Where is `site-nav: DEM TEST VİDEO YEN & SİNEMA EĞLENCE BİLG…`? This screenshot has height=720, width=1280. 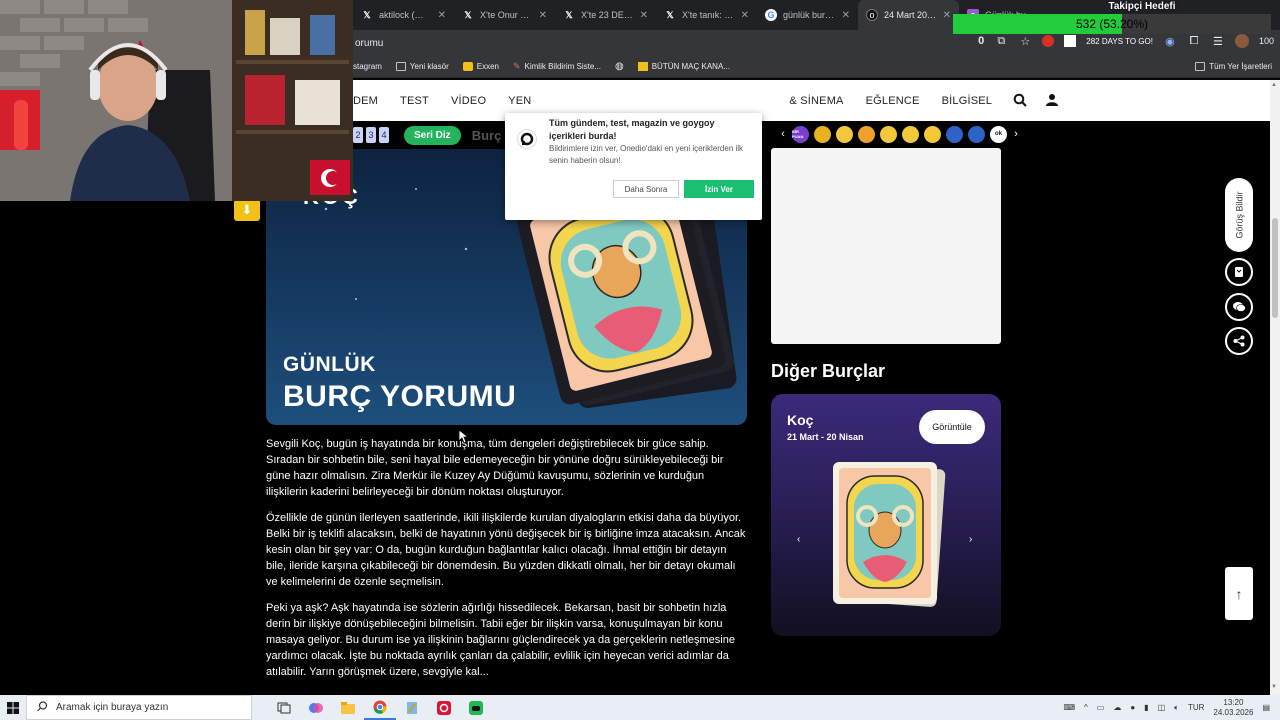 site-nav: DEM TEST VİDEO YEN & SİNEMA EĞLENCE BİLG… is located at coordinates (811, 100).